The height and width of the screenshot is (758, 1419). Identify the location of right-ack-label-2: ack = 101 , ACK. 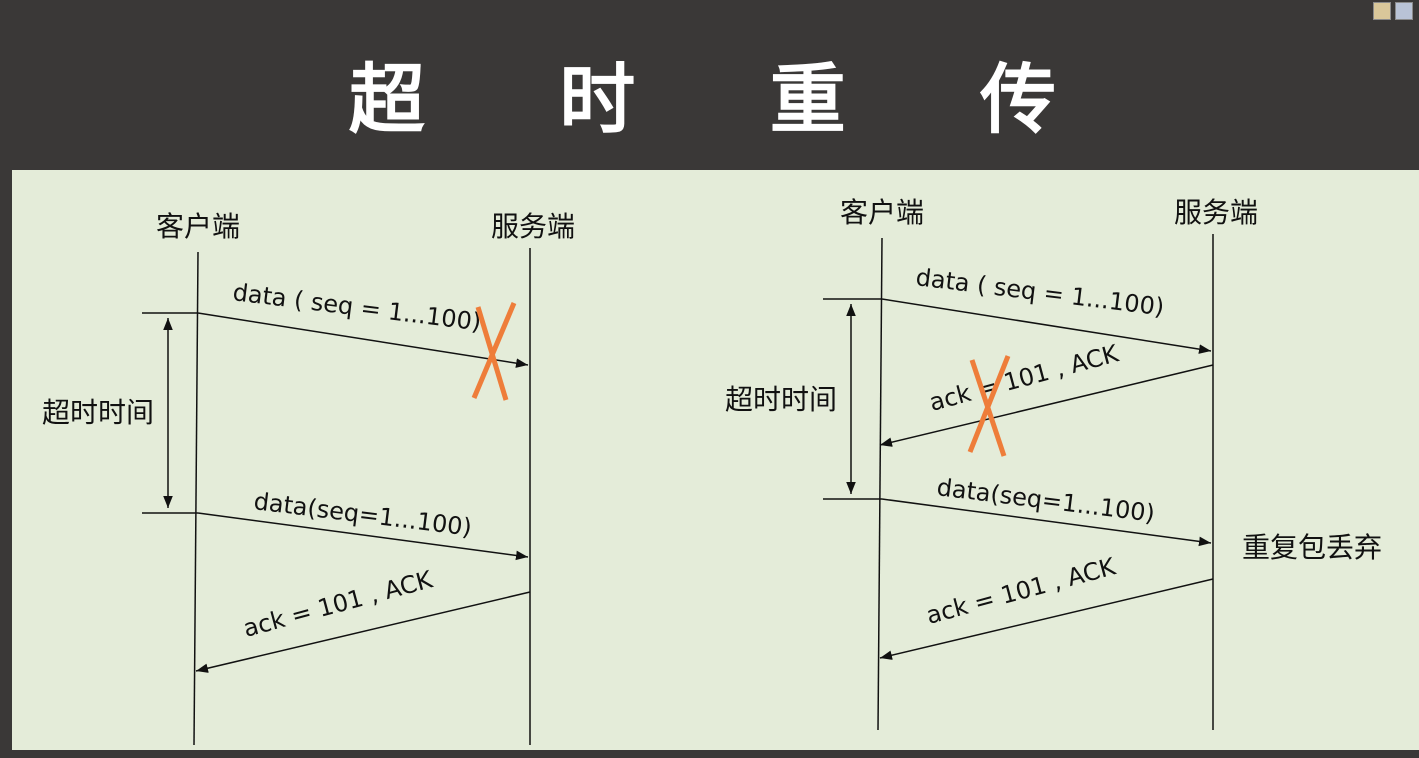
(1021, 591).